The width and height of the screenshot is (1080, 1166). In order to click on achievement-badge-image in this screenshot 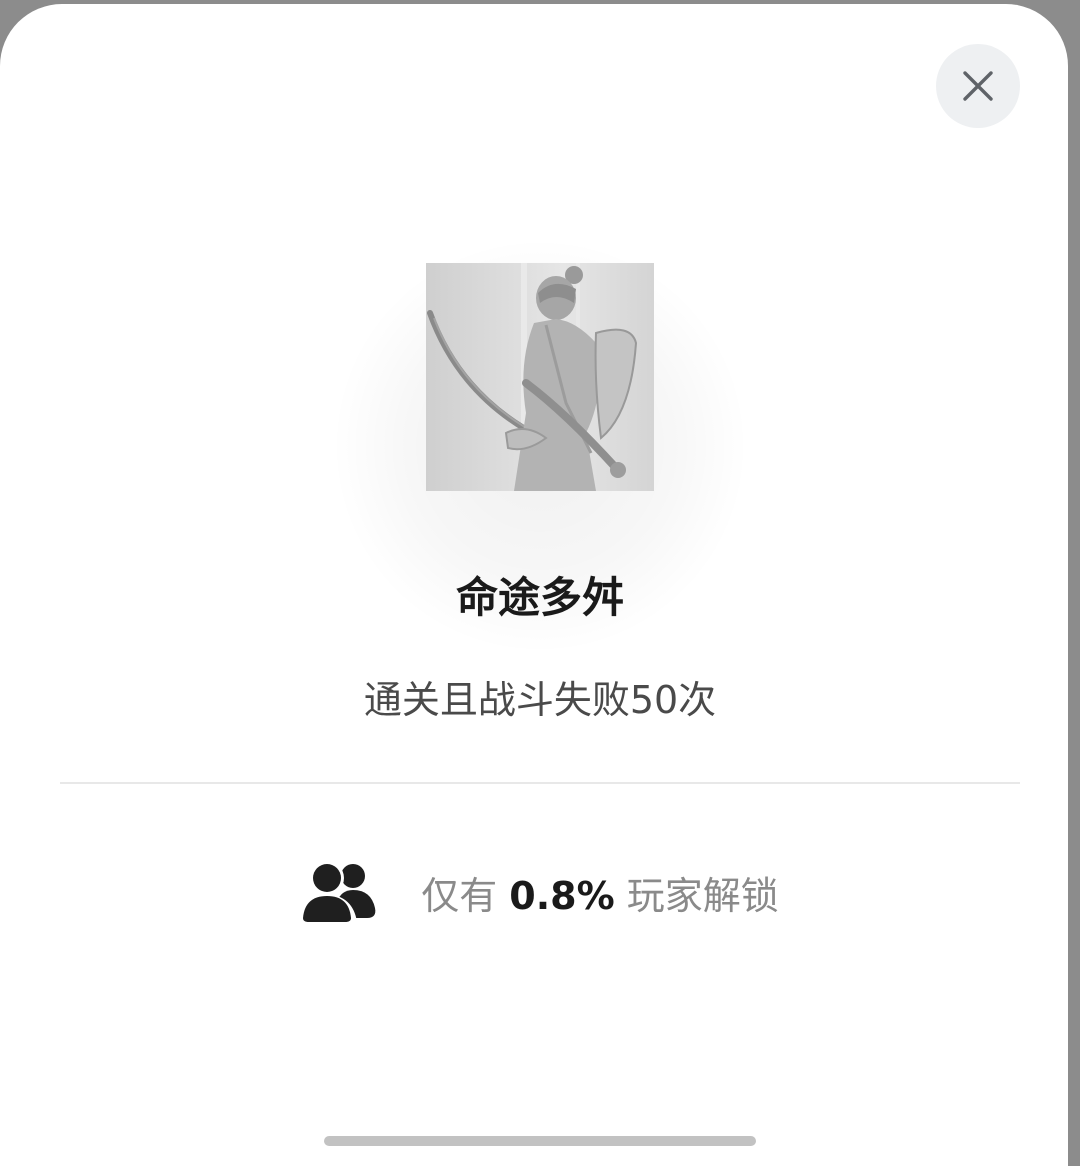, I will do `click(540, 377)`.